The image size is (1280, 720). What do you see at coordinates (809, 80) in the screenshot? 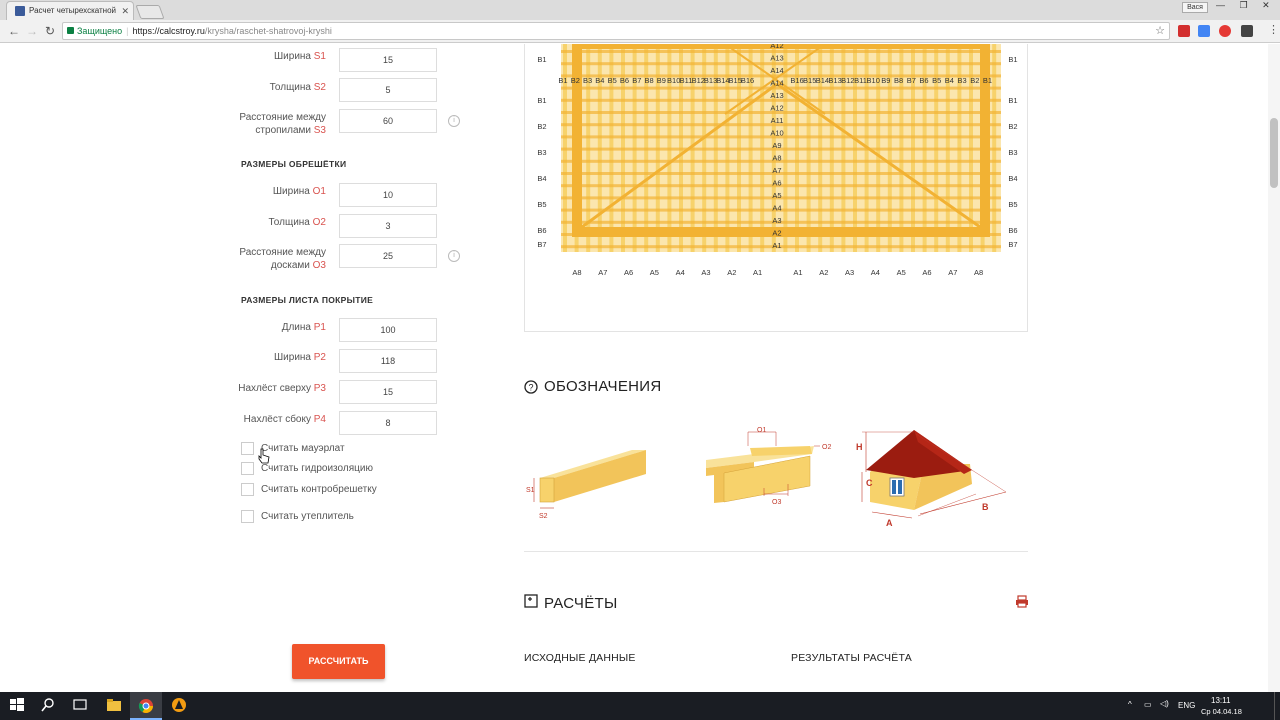
I see `b-label: B15` at bounding box center [809, 80].